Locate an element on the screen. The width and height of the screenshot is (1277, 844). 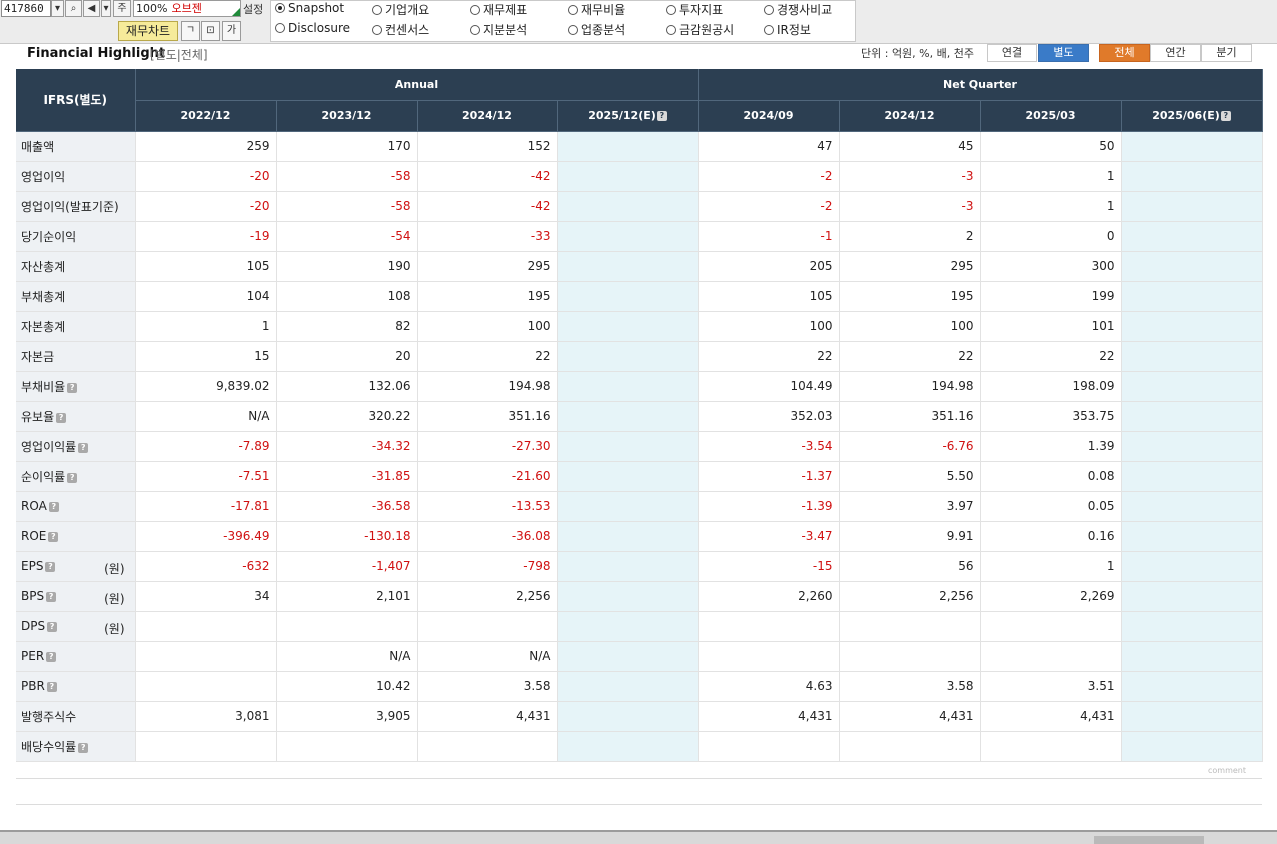
table-cell: 101 is located at coordinates (1051, 326).